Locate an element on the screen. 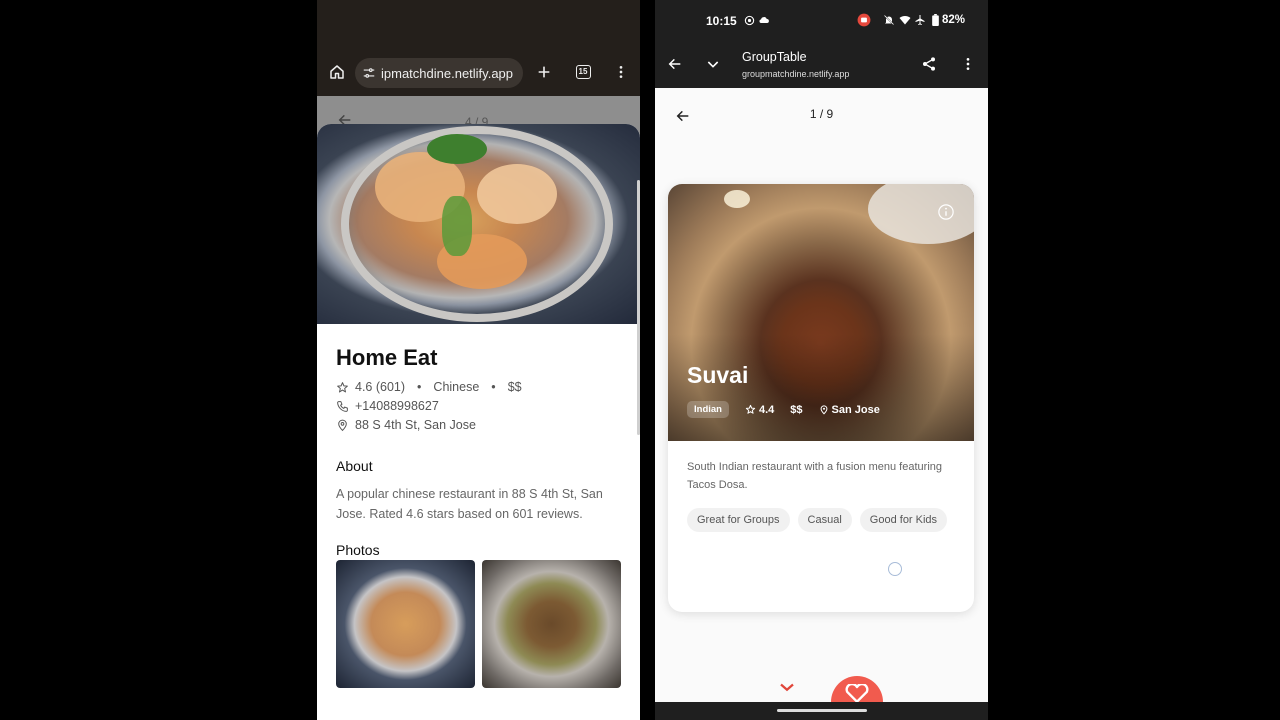  rating-text: 4.6 (601) is located at coordinates (380, 387).